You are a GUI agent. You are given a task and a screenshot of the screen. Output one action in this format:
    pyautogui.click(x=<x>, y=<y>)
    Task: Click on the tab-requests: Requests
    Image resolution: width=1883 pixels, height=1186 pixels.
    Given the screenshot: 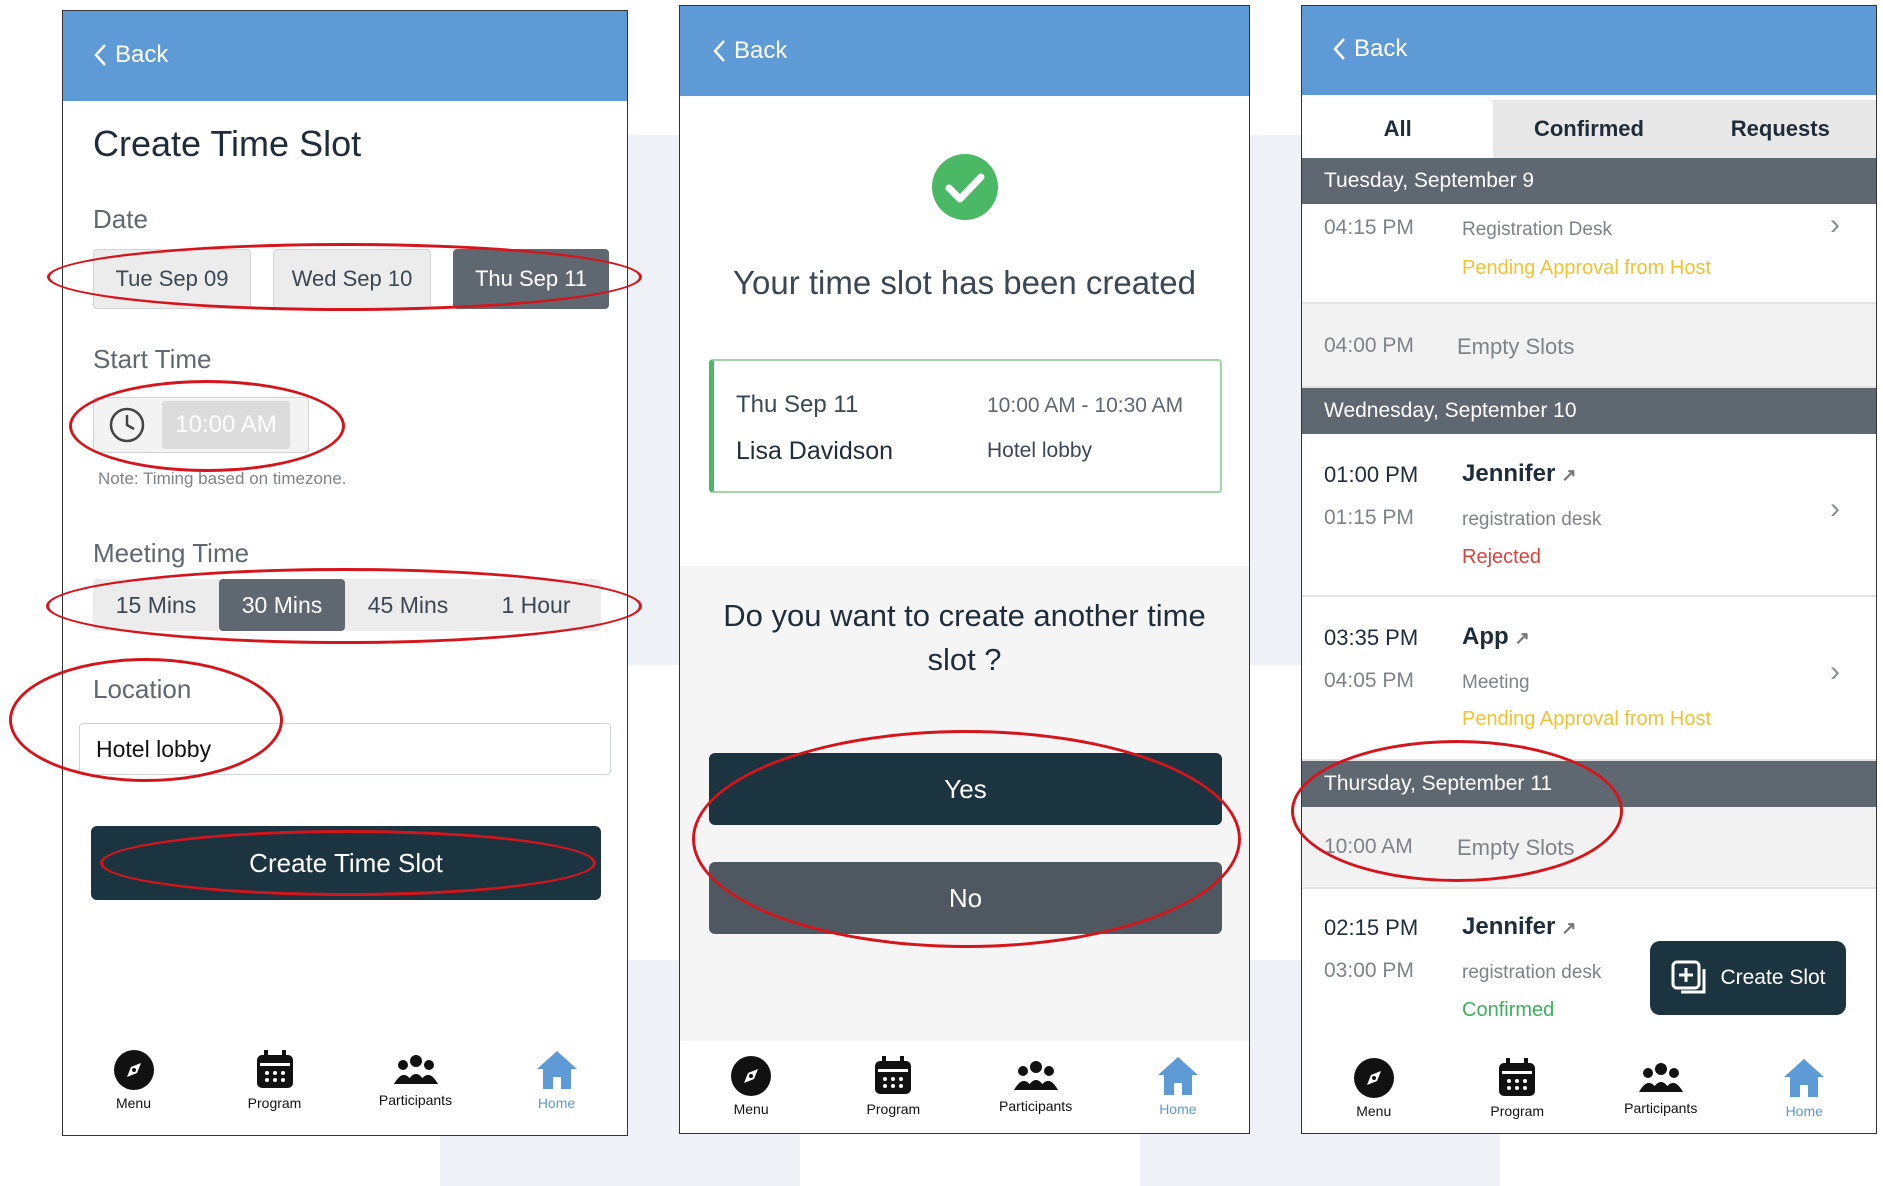 What is the action you would take?
    pyautogui.click(x=1780, y=129)
    